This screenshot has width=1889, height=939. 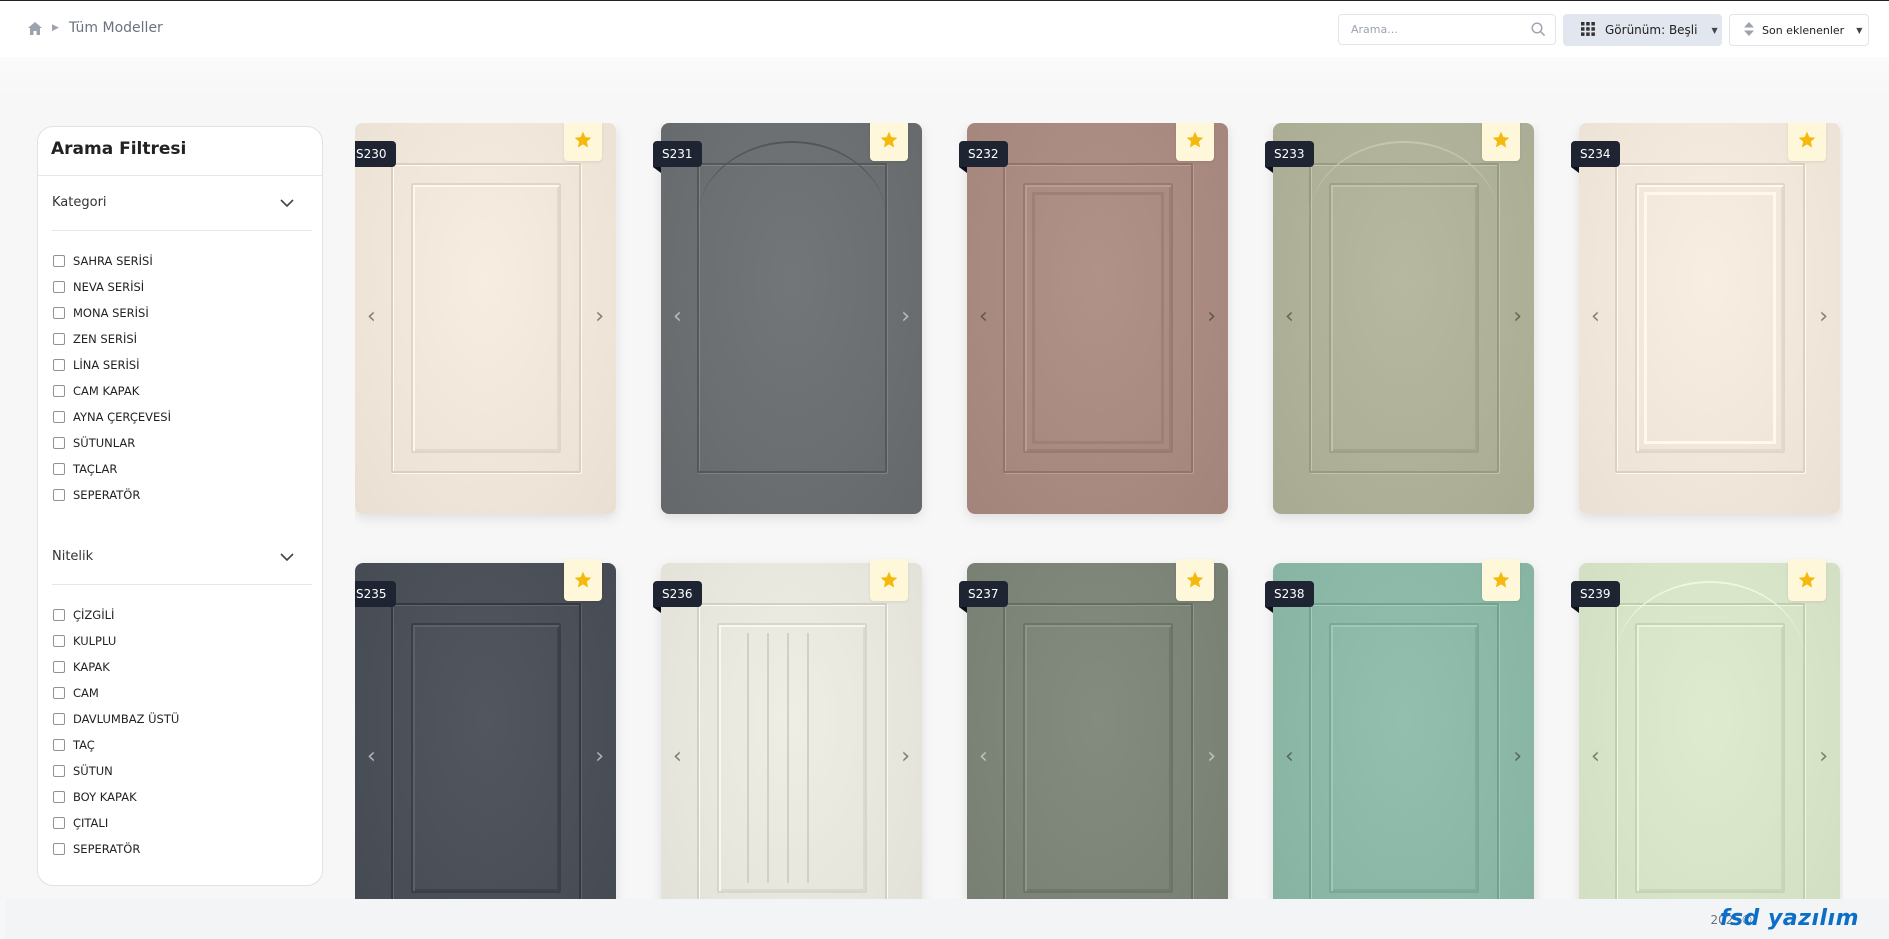 What do you see at coordinates (1799, 30) in the screenshot?
I see `sort-button: Son eklenenler ▼` at bounding box center [1799, 30].